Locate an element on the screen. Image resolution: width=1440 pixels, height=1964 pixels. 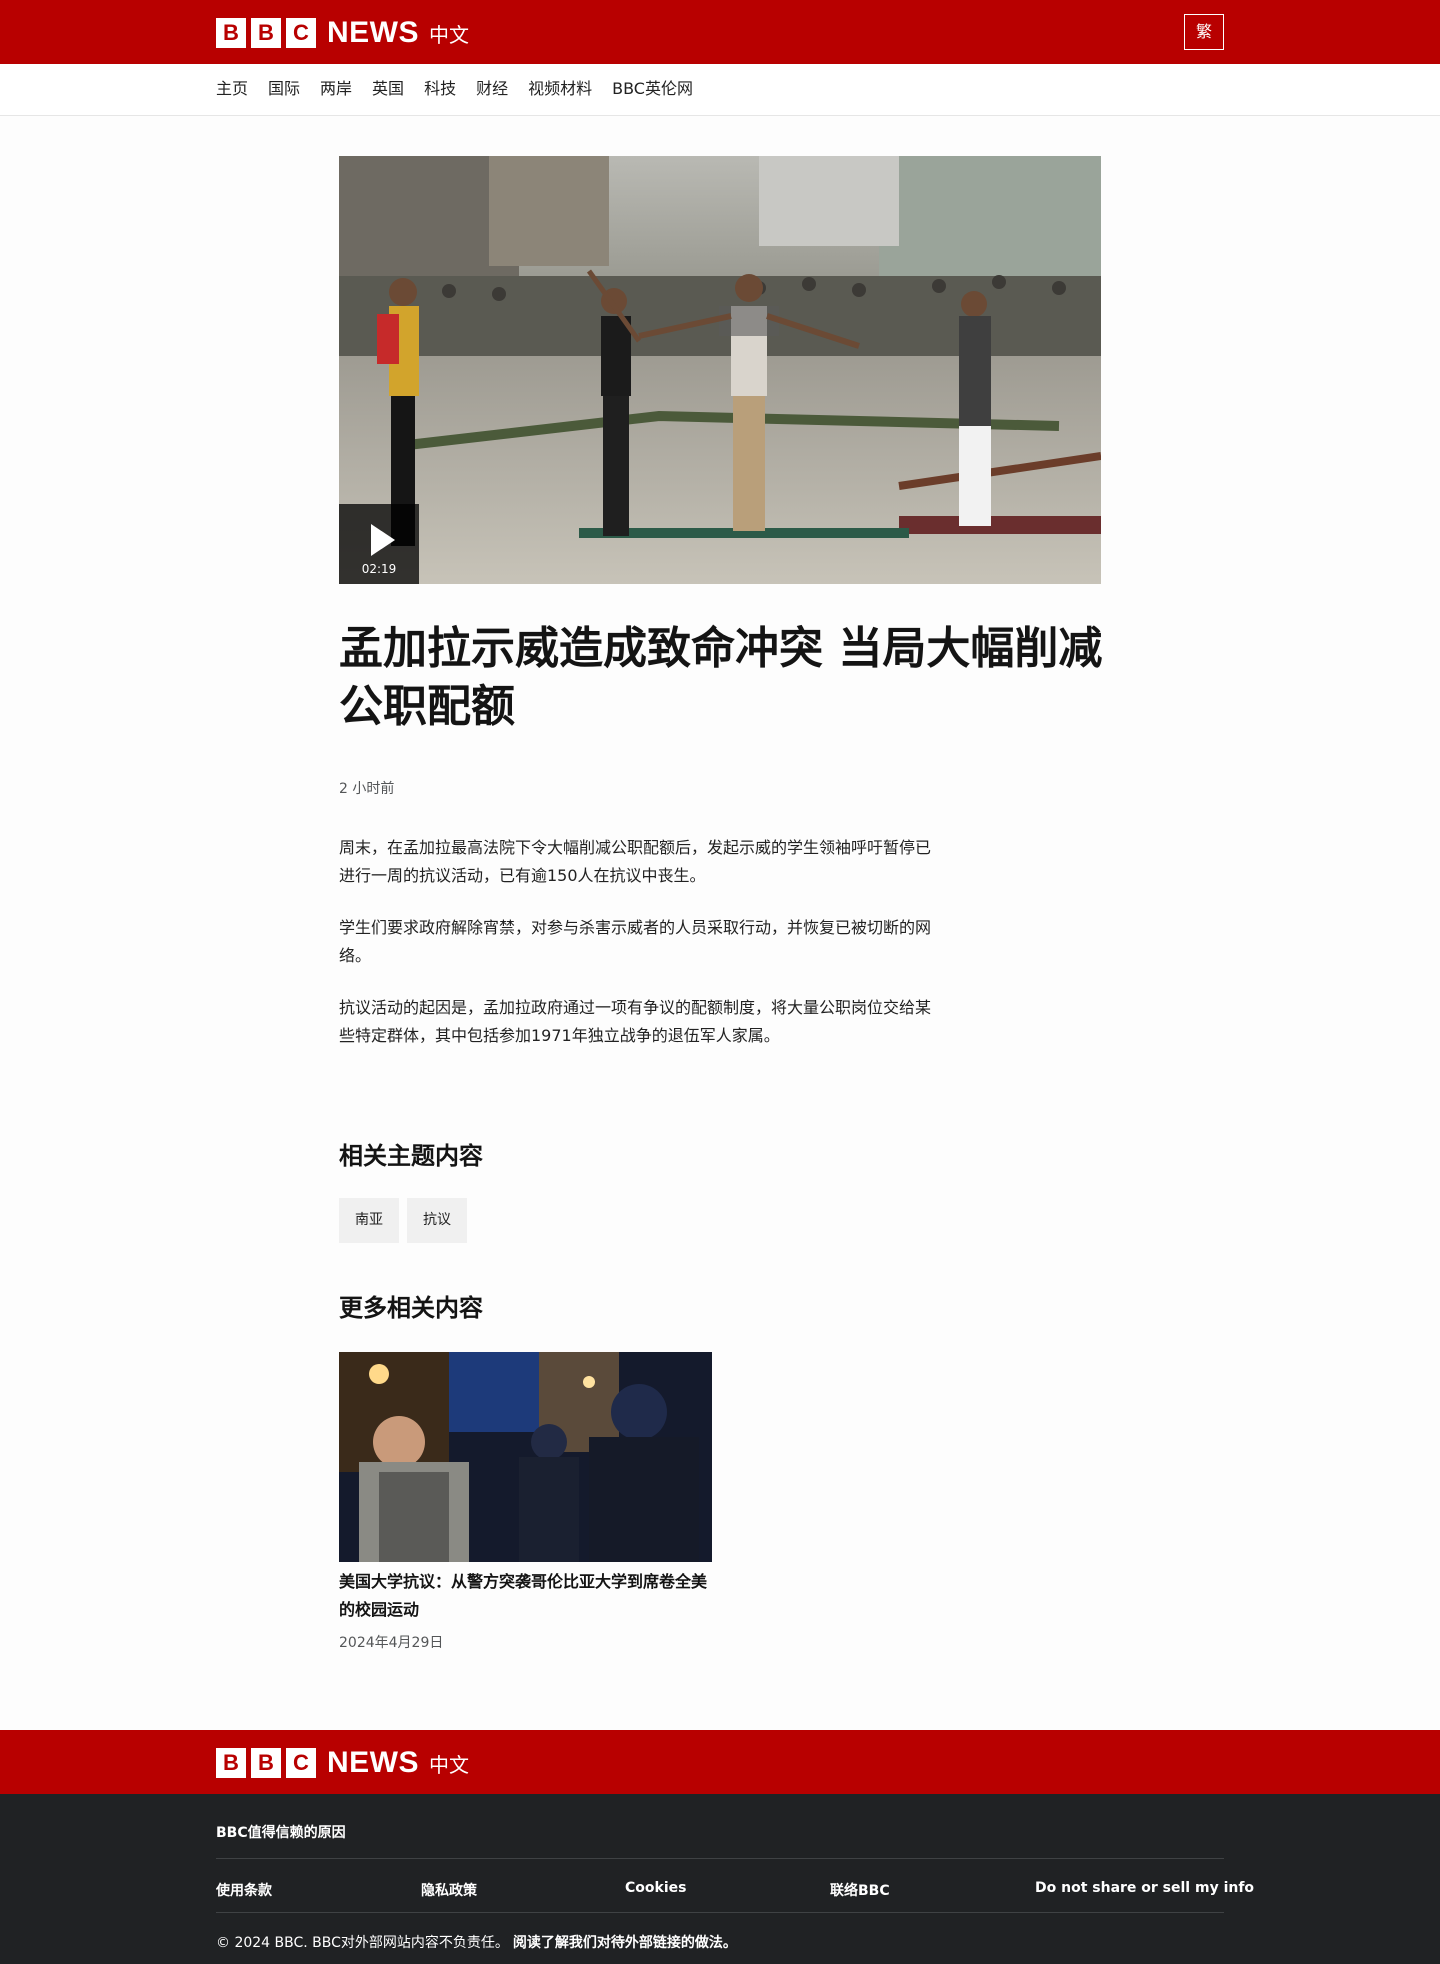
article-headline: 孟加拉示威造成致命冲突 当局大幅削减公职配额 is located at coordinates (721, 677).